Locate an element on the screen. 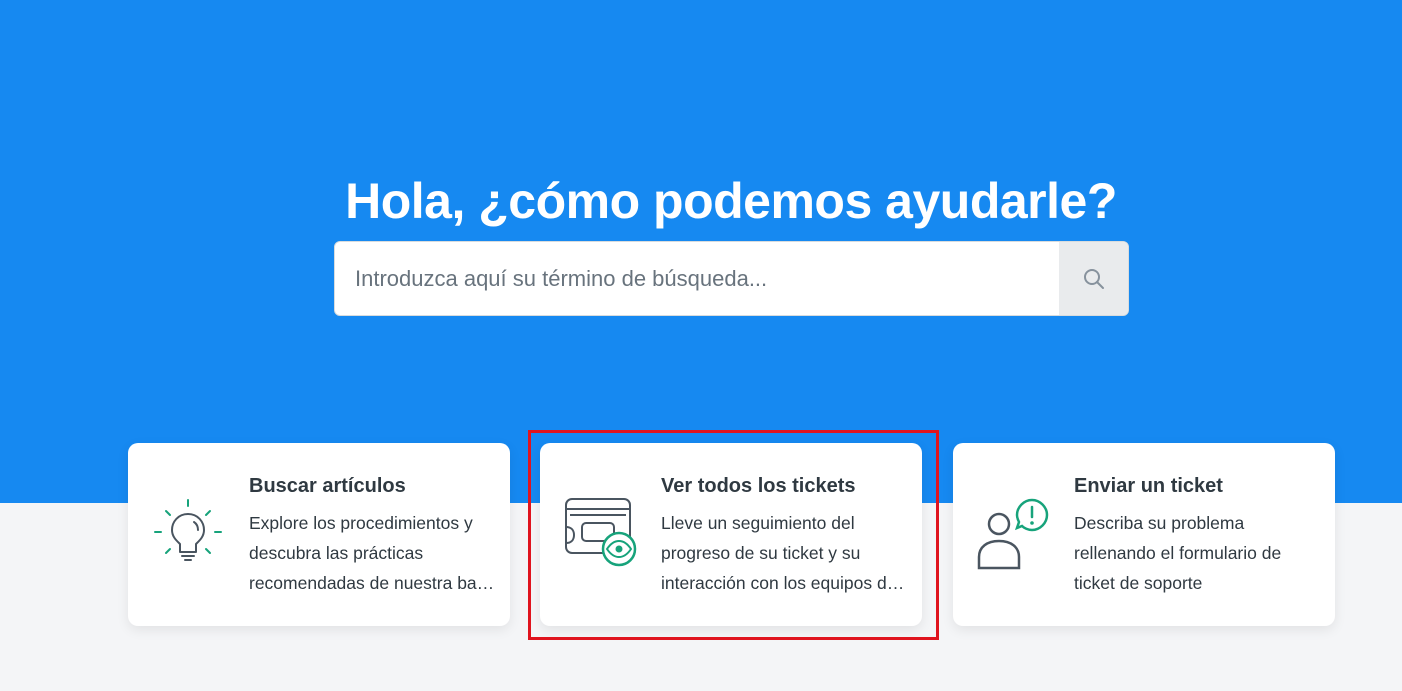 The width and height of the screenshot is (1402, 691). search-box is located at coordinates (731, 278).